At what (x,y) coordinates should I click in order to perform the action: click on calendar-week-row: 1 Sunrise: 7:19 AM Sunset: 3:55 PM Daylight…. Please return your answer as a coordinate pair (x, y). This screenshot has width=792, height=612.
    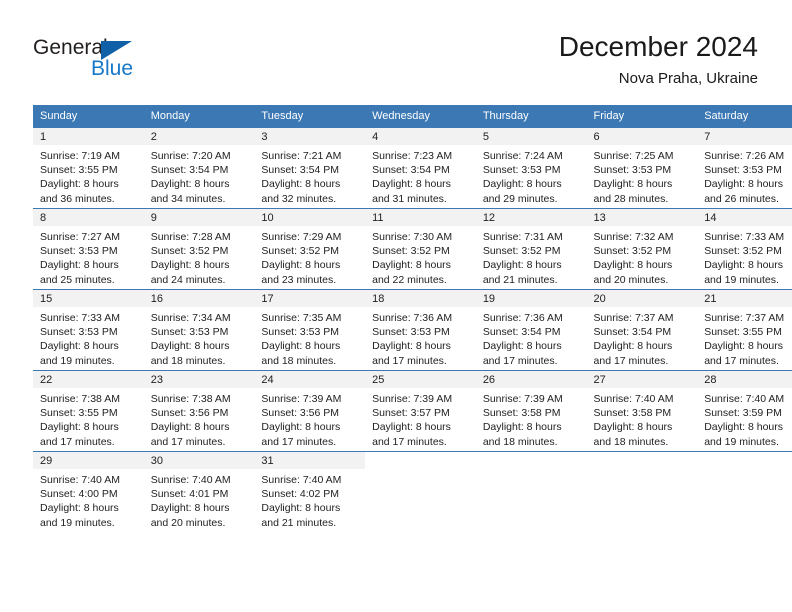
    Looking at the image, I should click on (412, 168).